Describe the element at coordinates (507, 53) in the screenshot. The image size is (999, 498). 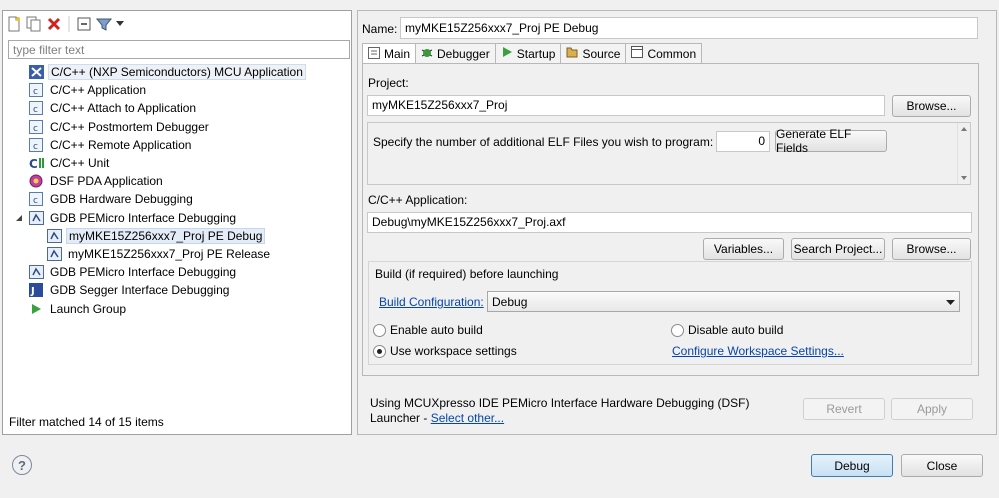
I see `startup-icon` at that location.